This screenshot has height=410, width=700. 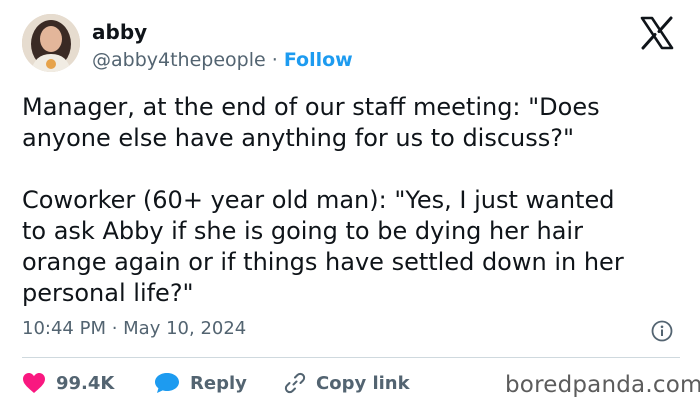 What do you see at coordinates (179, 60) in the screenshot?
I see `author-handle: @abby4thepeople` at bounding box center [179, 60].